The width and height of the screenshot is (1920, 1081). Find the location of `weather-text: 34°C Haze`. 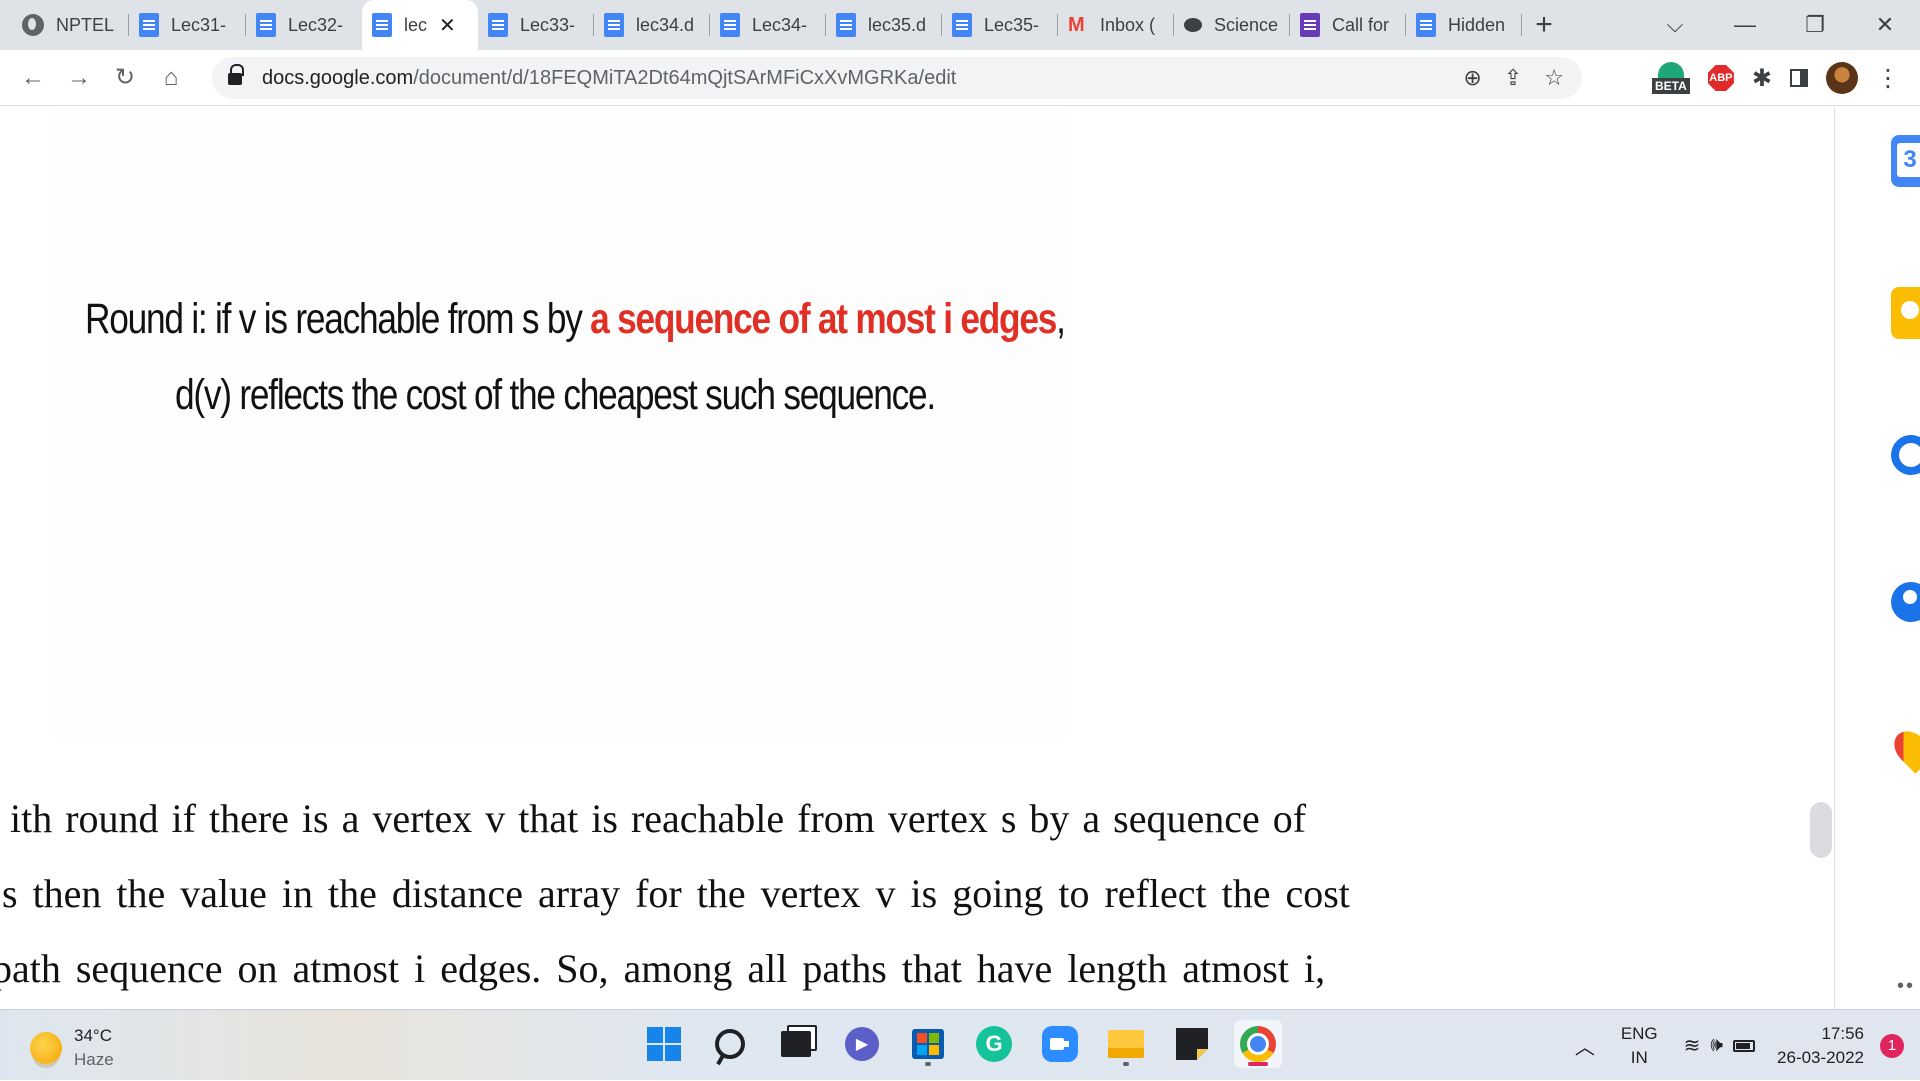

weather-text: 34°C Haze is located at coordinates (94, 1048).